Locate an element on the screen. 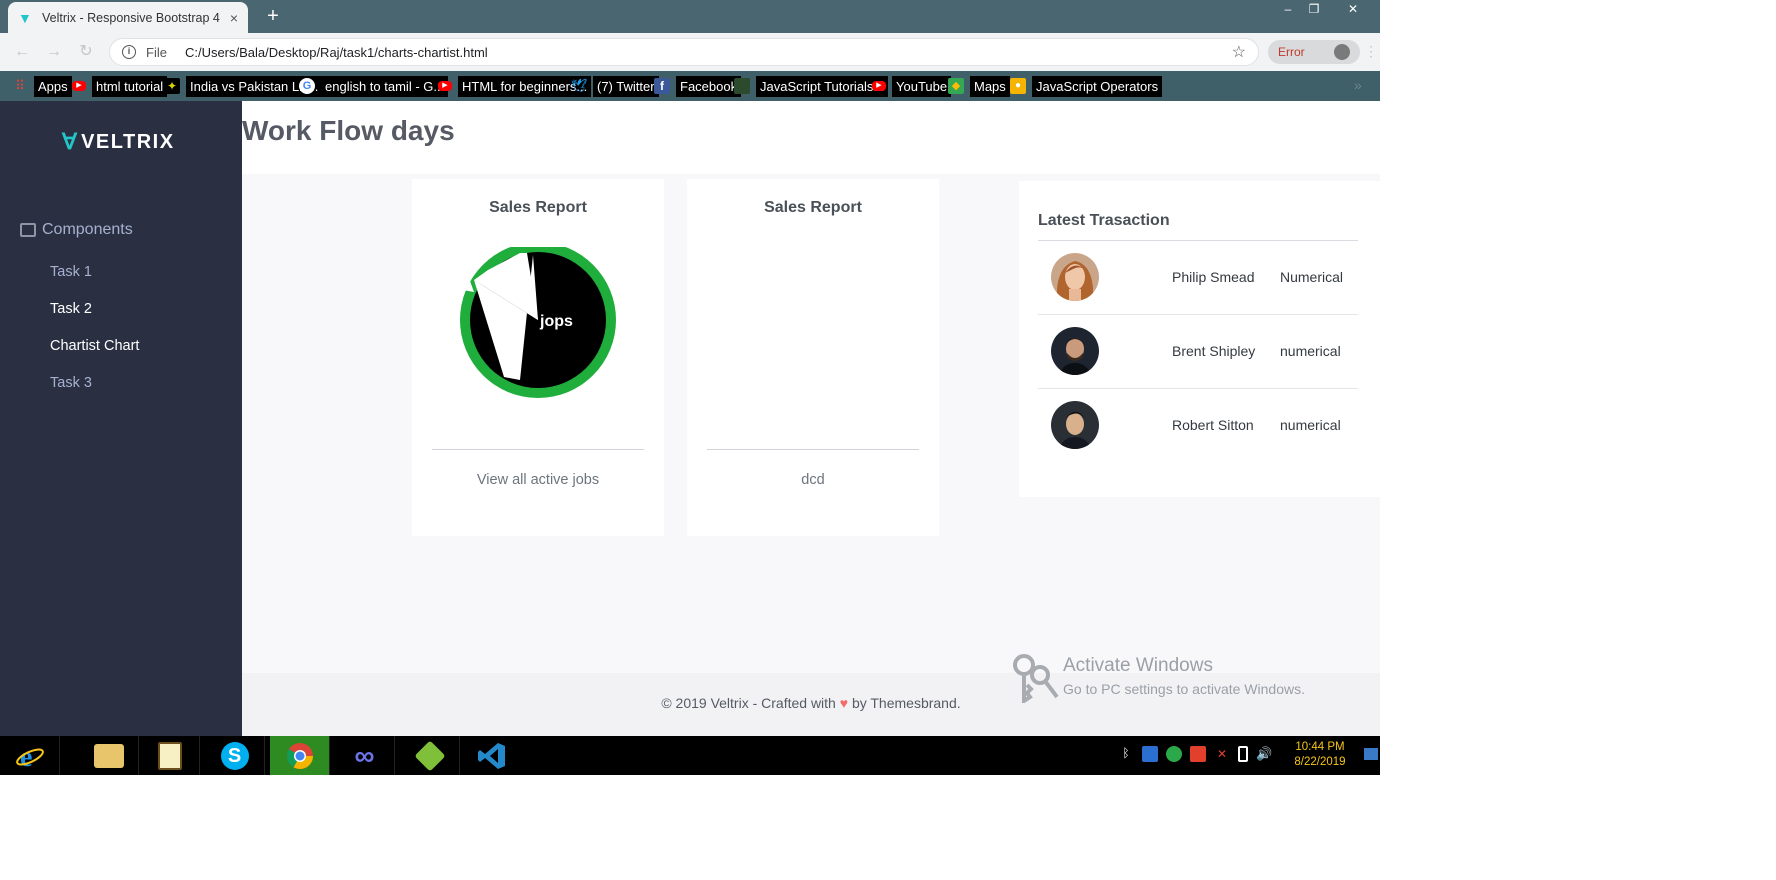  bookmark-twitter: 🕊 (7) Twitter is located at coordinates (617, 86).